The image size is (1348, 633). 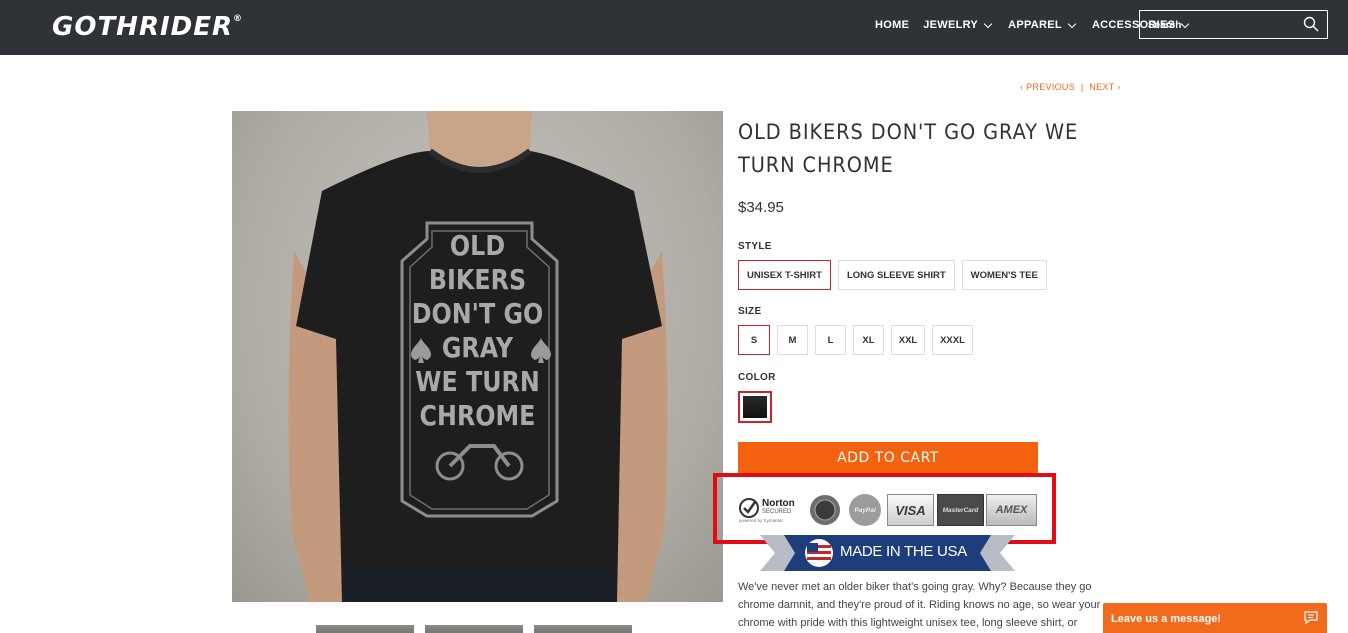 I want to click on product-title: OLD BIKERS DON'T GO GRAY WE TURN CHROME, so click(x=908, y=148).